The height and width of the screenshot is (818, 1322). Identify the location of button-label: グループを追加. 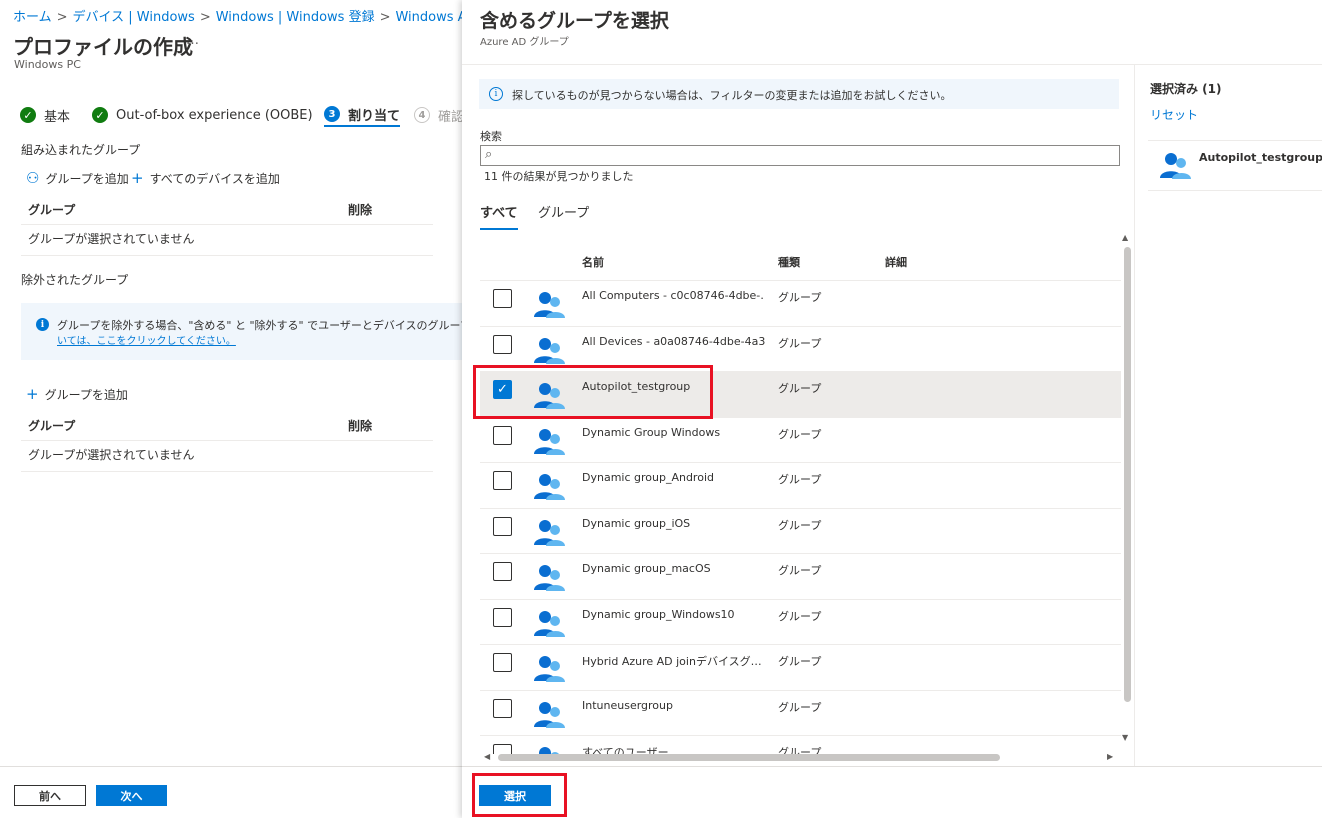
(86, 394).